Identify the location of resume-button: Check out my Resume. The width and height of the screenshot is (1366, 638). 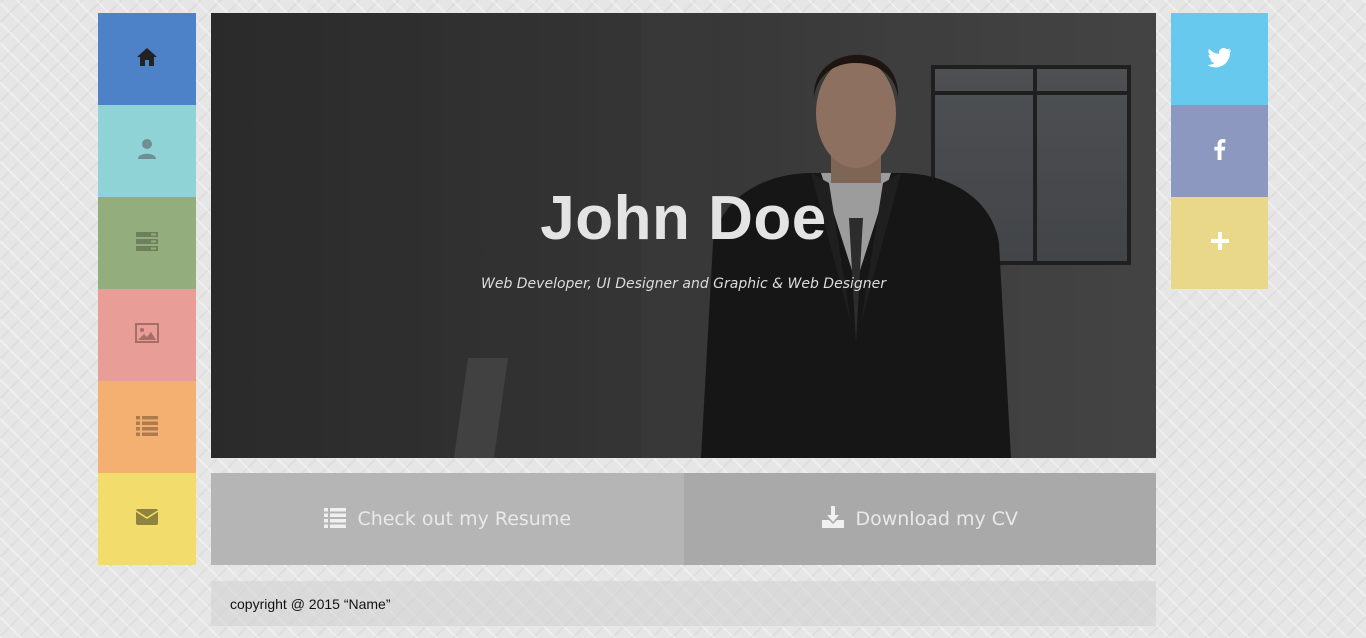
(447, 519).